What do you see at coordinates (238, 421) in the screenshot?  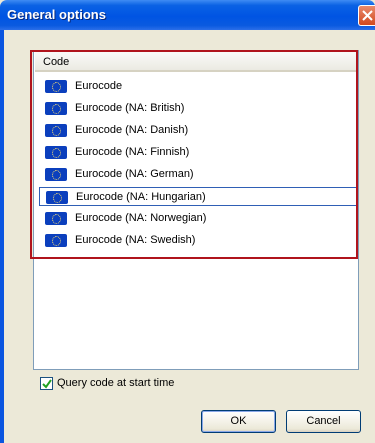 I see `ok-button: OK` at bounding box center [238, 421].